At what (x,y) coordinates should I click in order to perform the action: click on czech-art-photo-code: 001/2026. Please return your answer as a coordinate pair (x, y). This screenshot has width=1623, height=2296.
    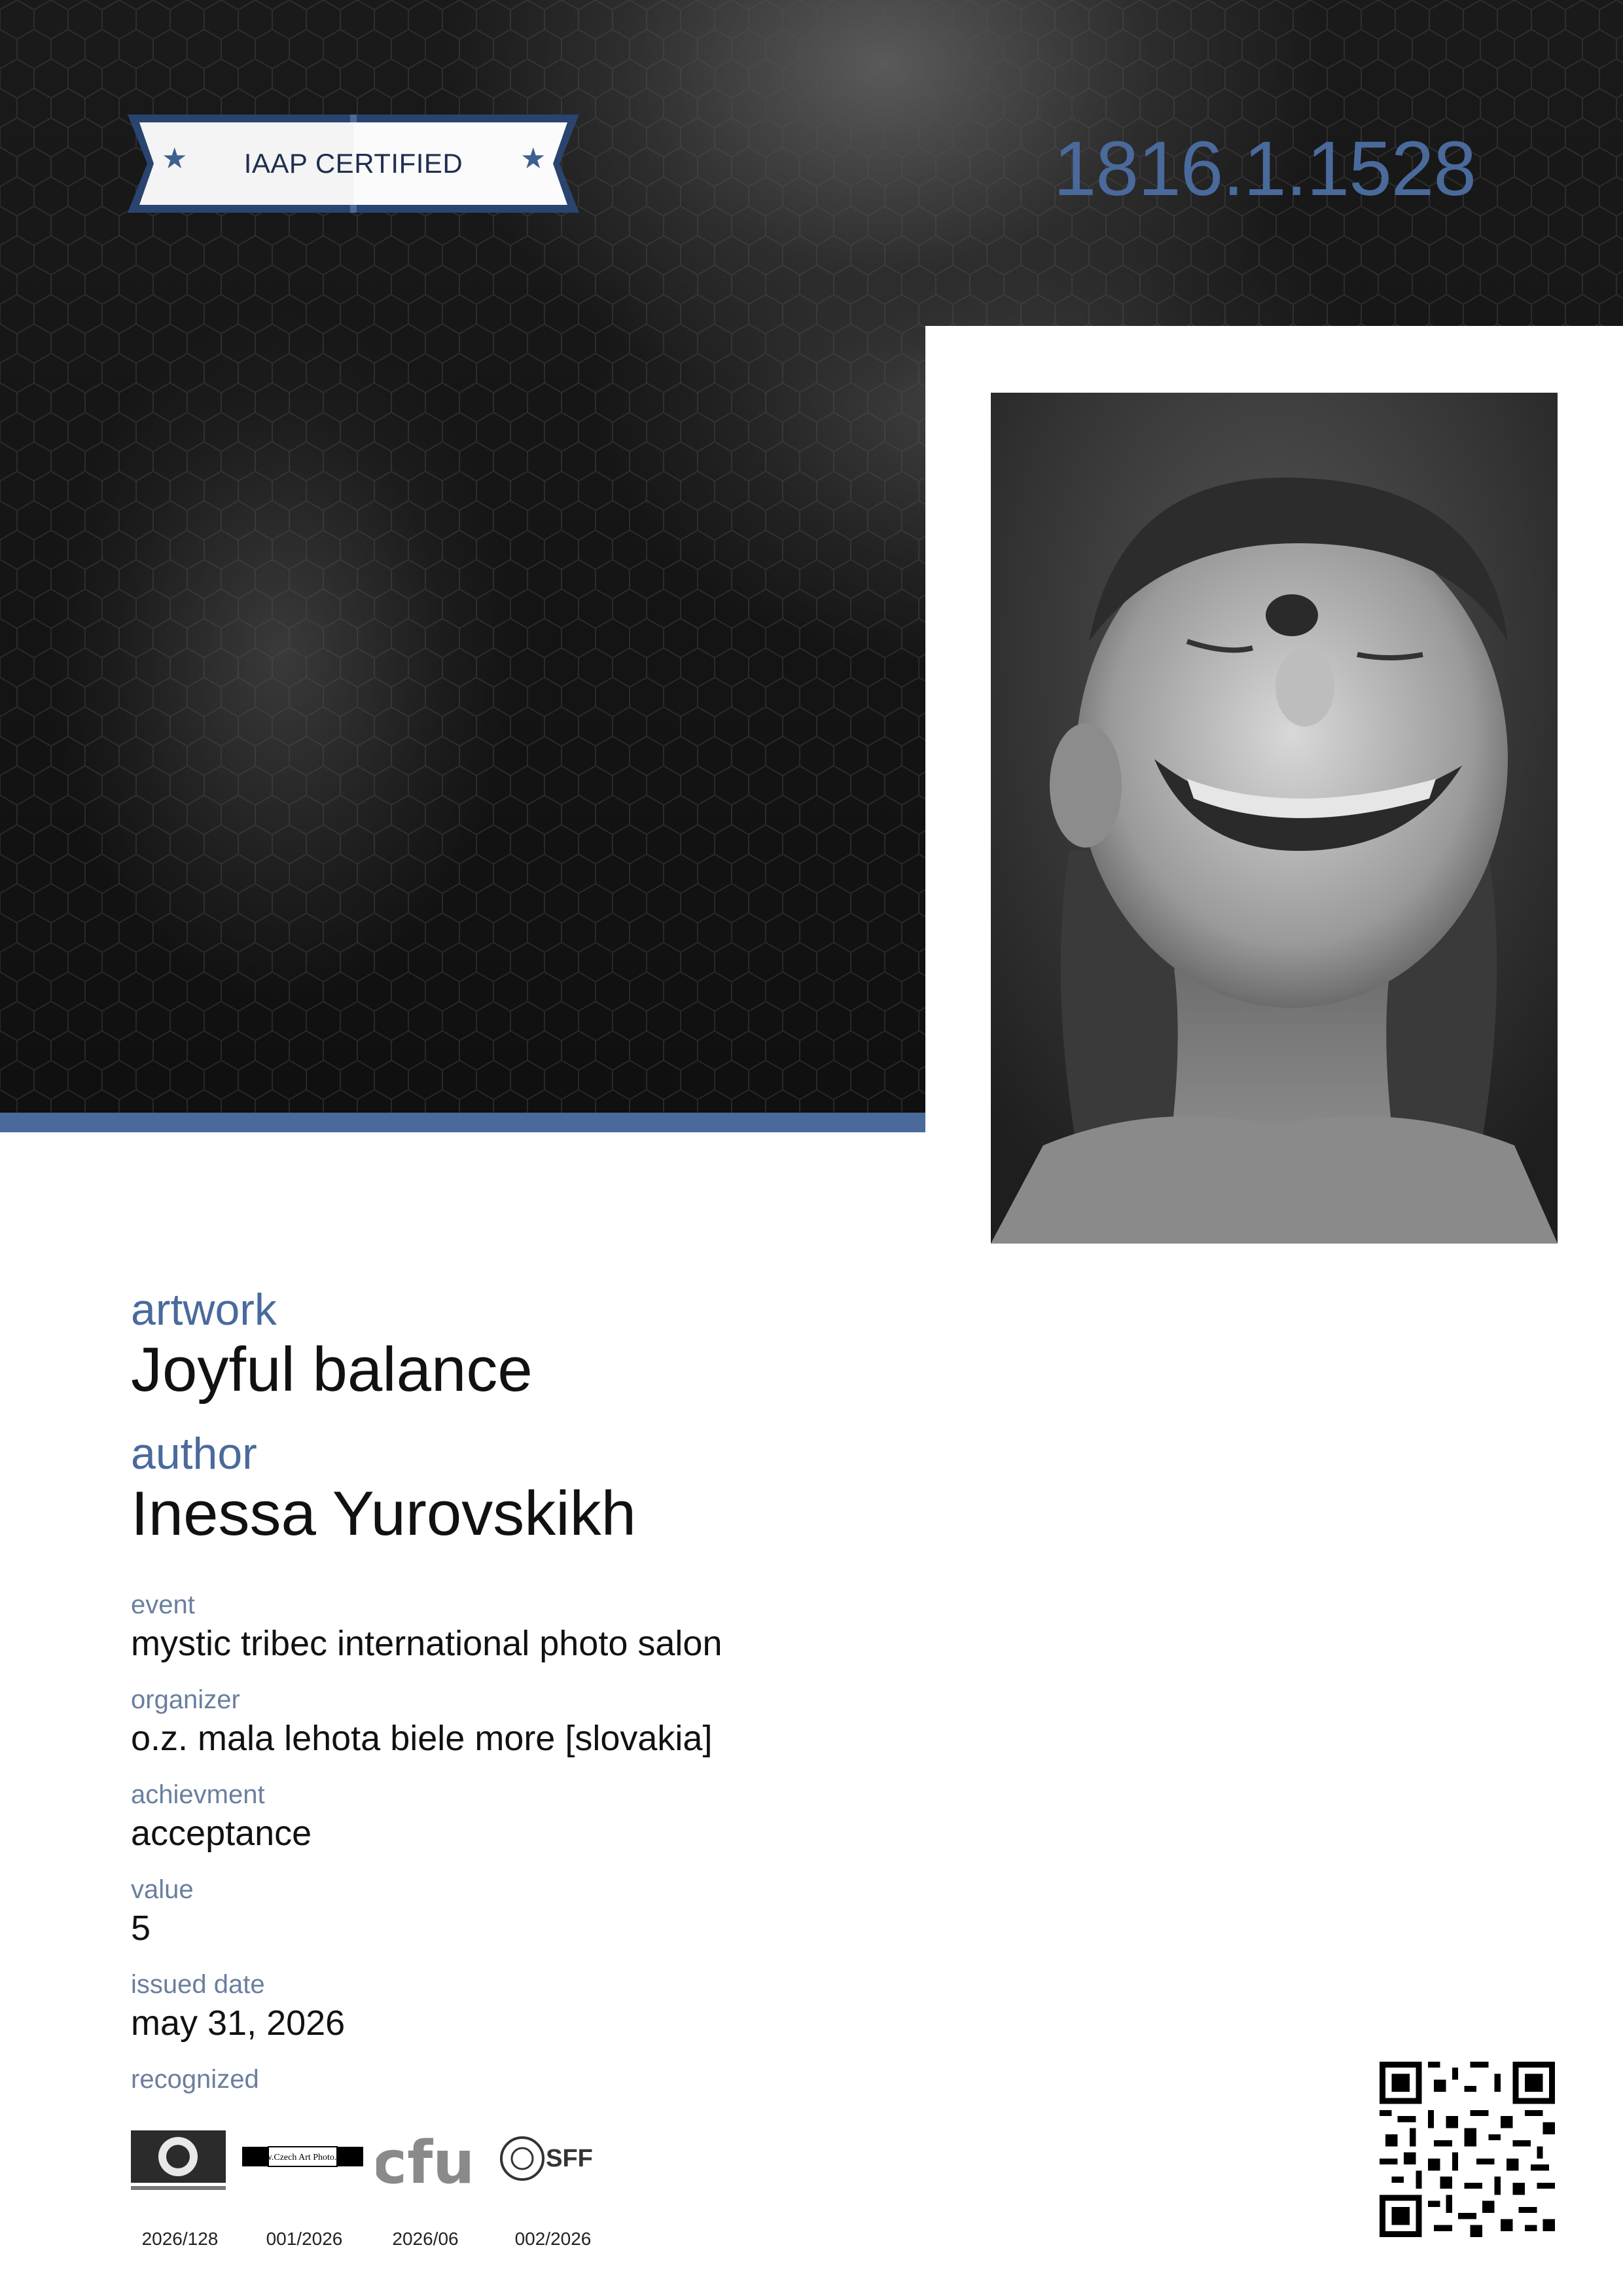
    Looking at the image, I should click on (304, 2239).